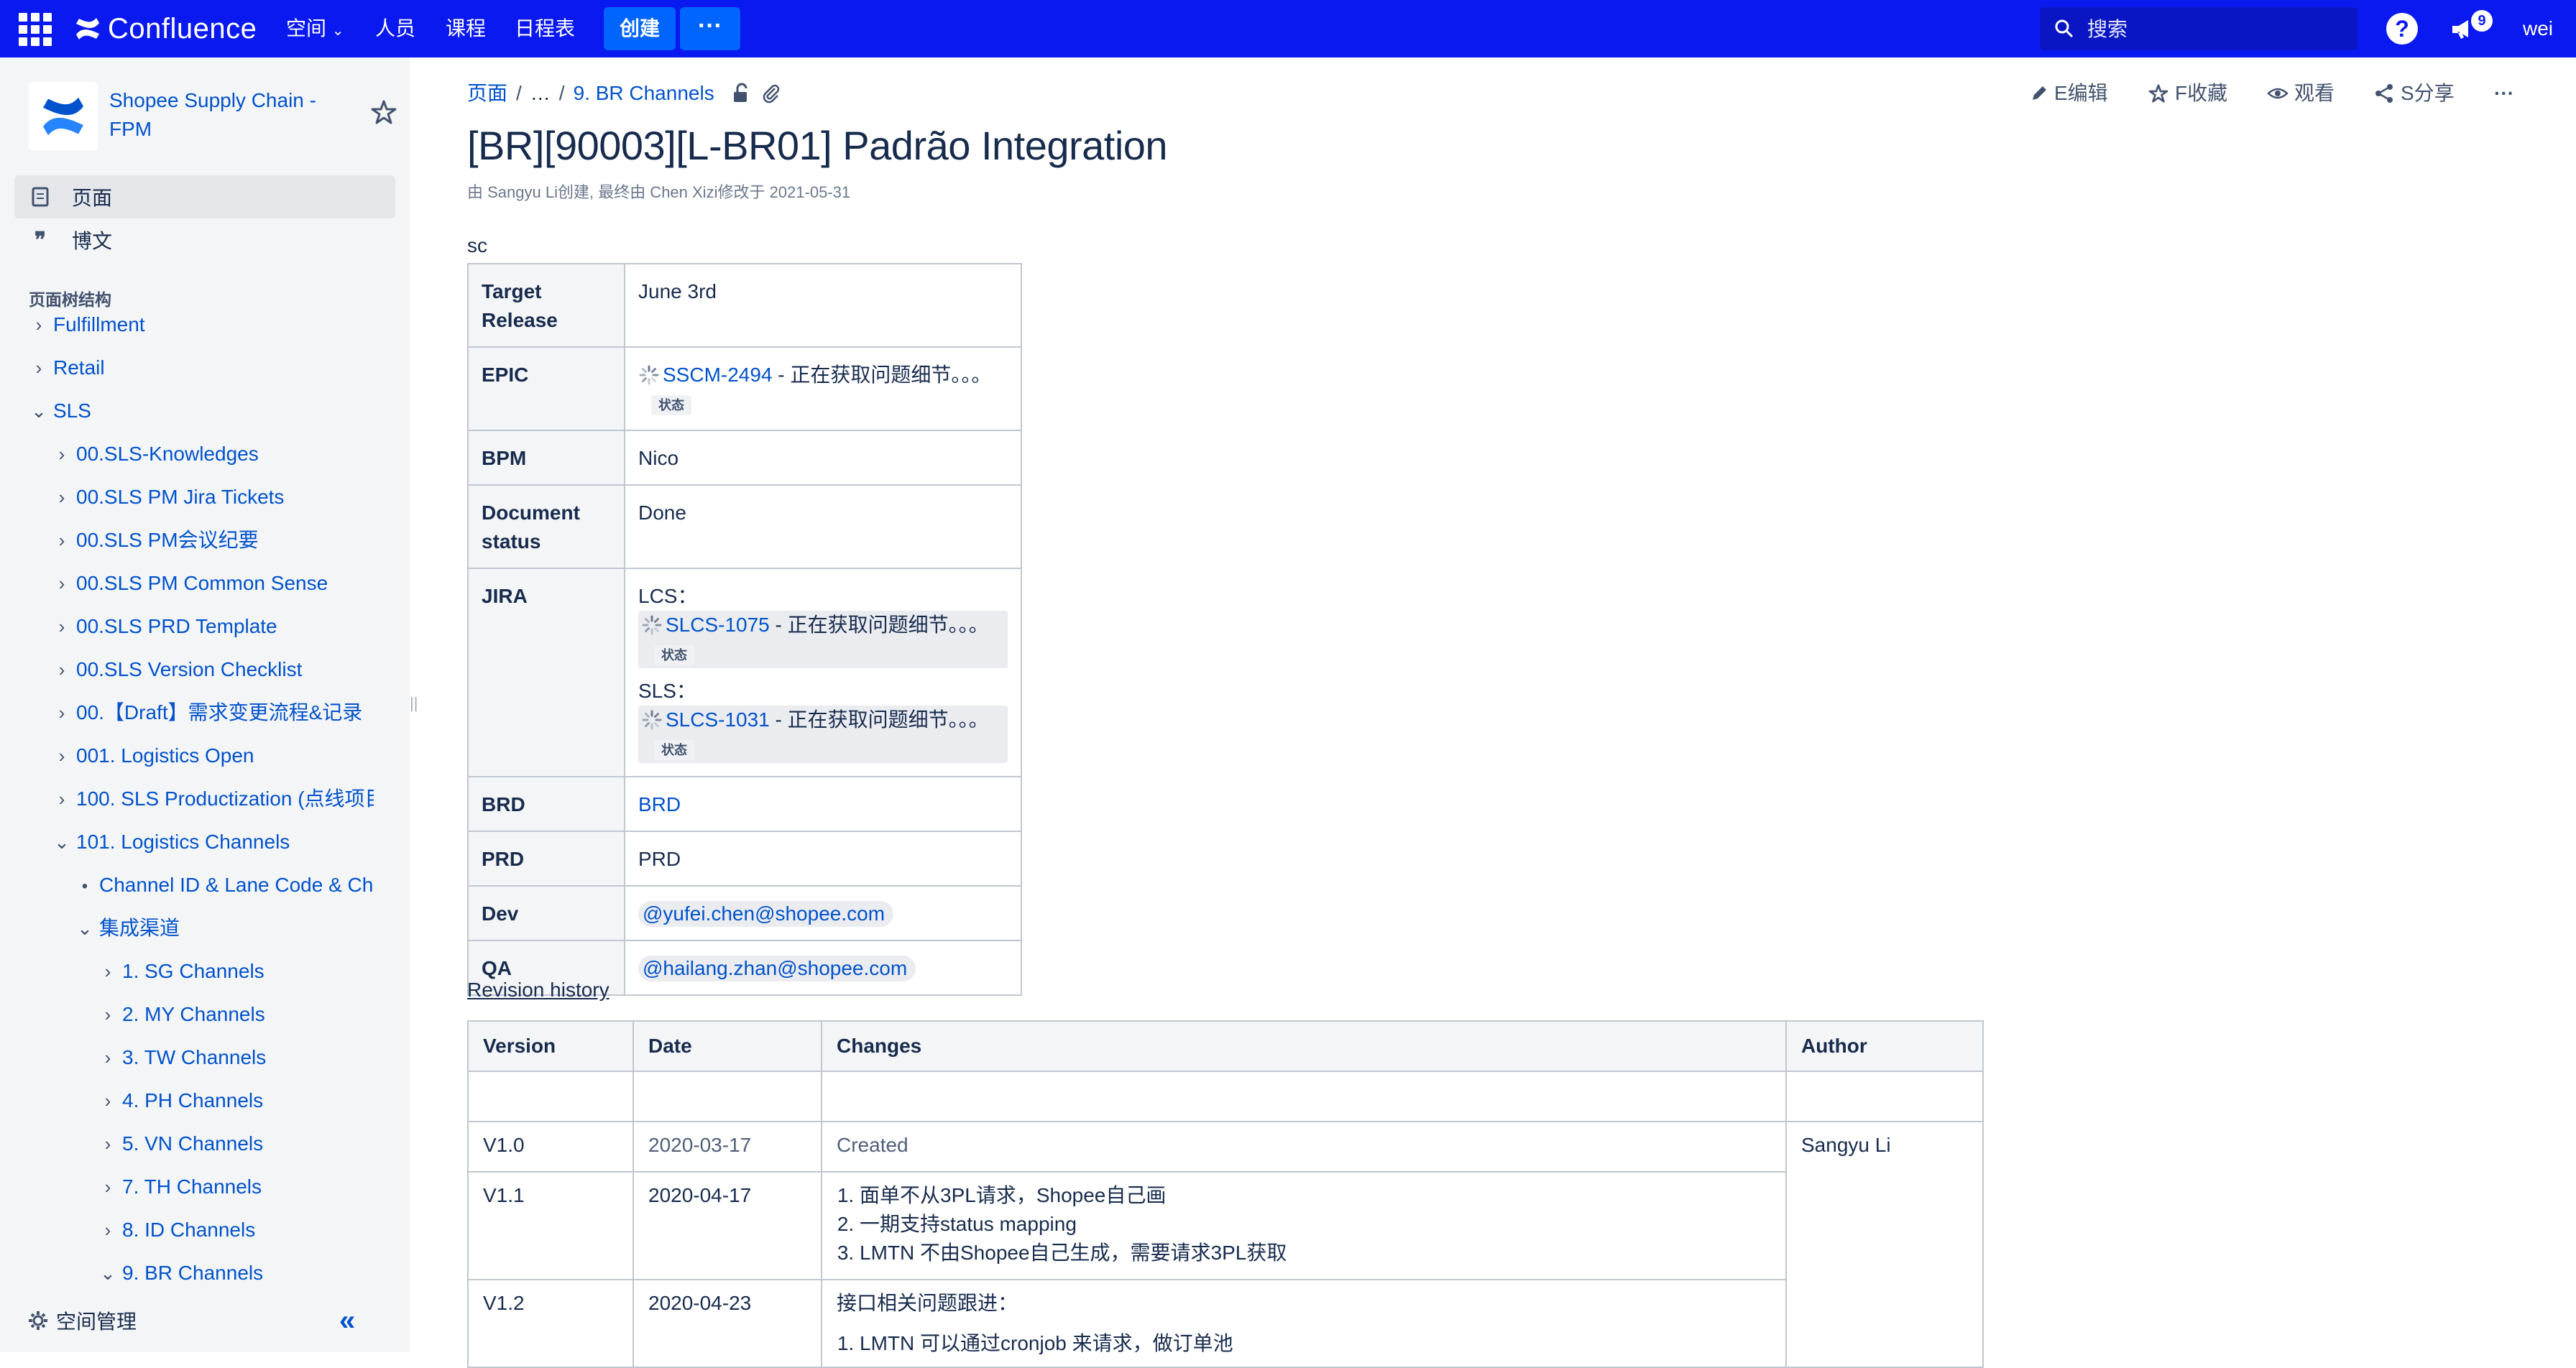 The height and width of the screenshot is (1368, 2576). What do you see at coordinates (823, 389) in the screenshot?
I see `jira-issue-macro: SSCM-2494 - 正在获取问题细节。。。状态` at bounding box center [823, 389].